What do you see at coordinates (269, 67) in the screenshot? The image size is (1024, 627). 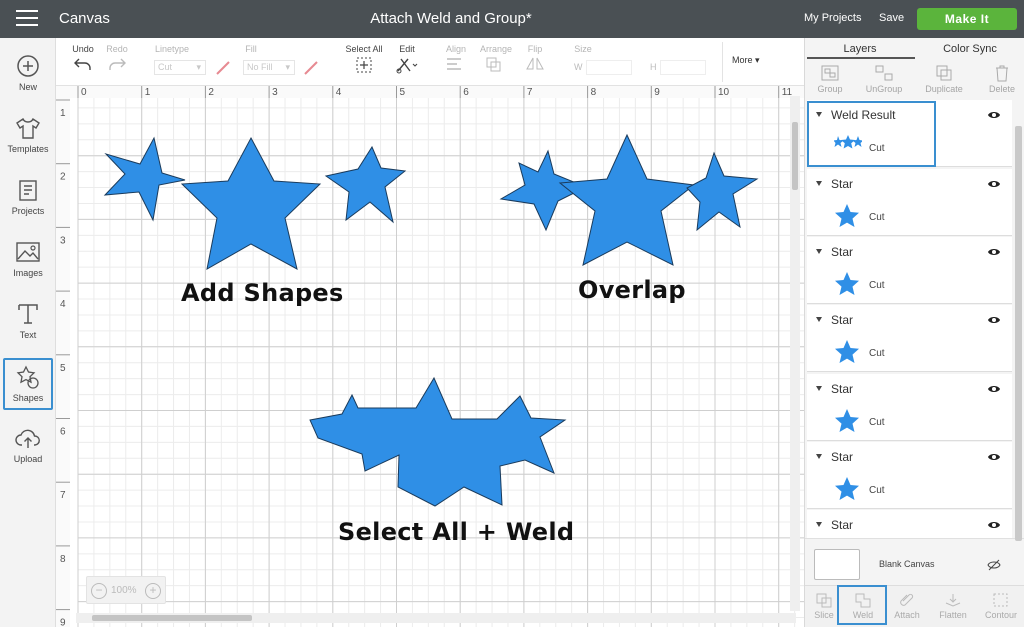 I see `fill-select: No Fill ▾` at bounding box center [269, 67].